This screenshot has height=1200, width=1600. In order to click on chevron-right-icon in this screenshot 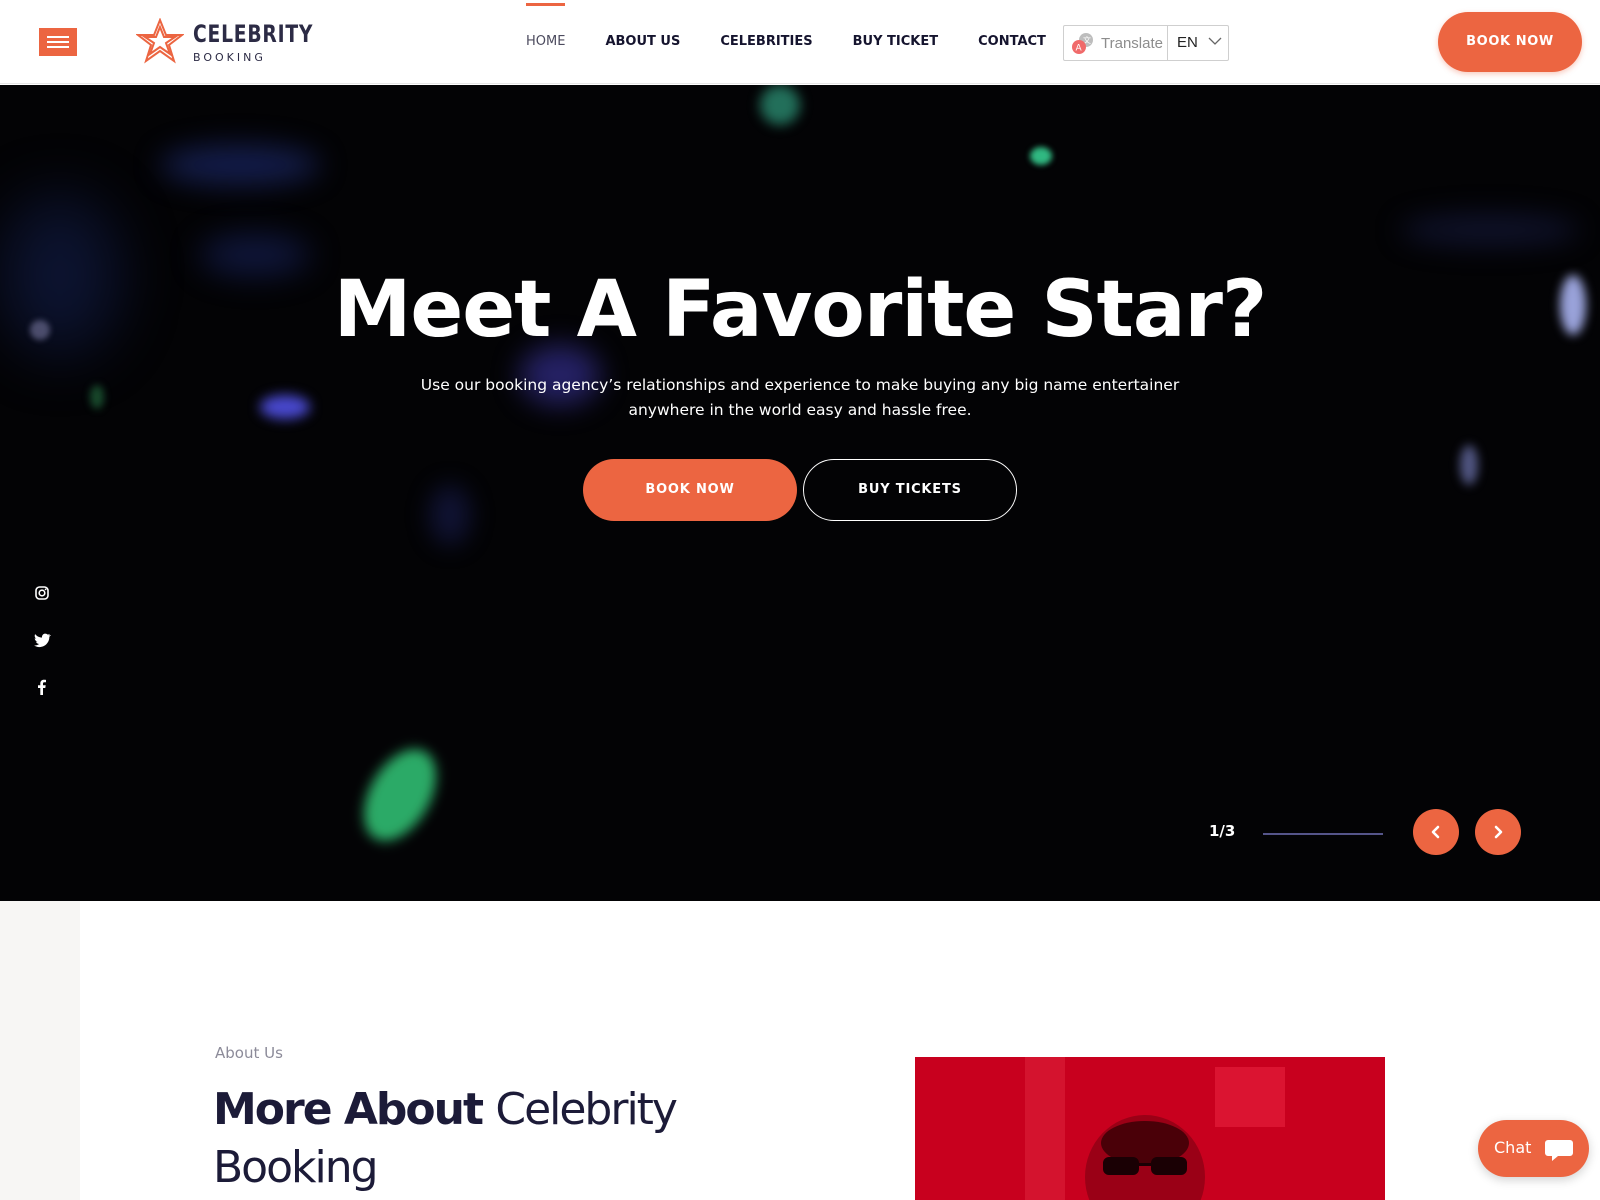, I will do `click(1498, 832)`.